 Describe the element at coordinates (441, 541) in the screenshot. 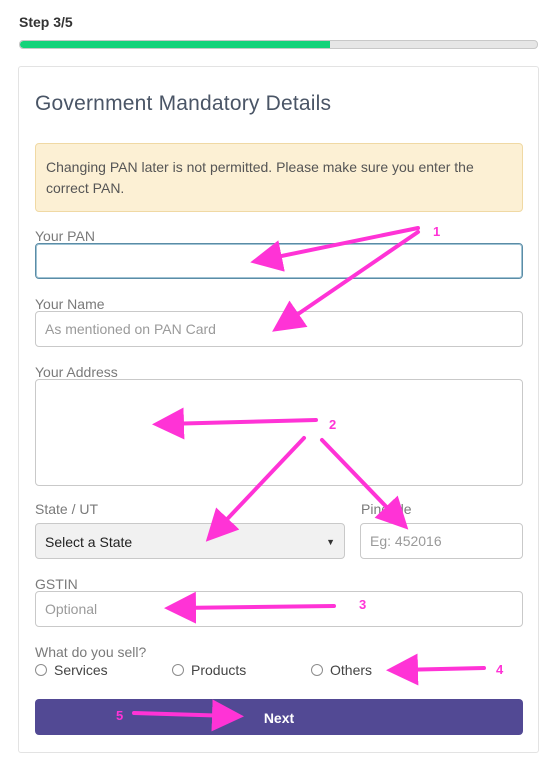

I see `pincode-input` at that location.